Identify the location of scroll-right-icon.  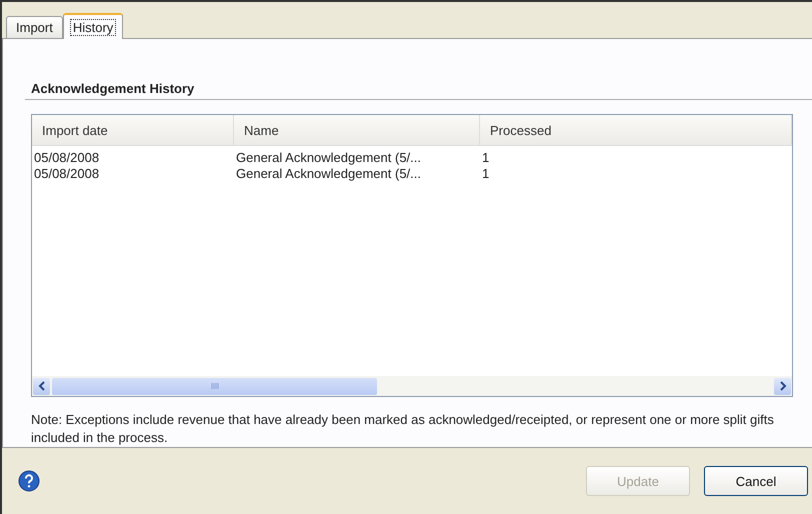
(782, 386).